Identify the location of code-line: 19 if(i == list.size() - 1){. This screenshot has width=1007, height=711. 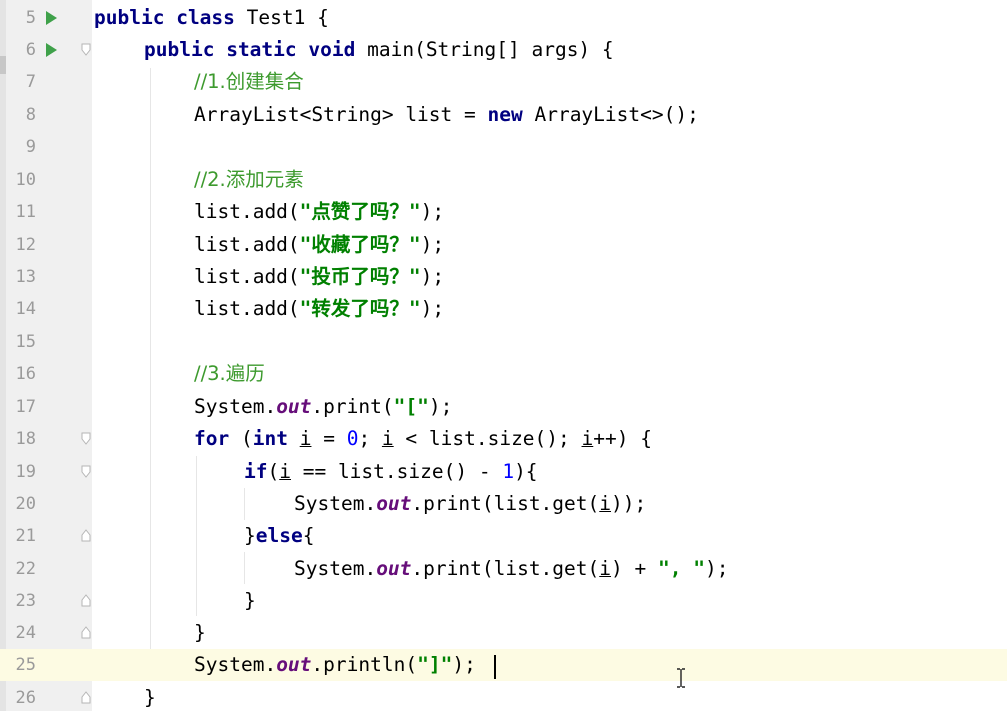
(503, 472).